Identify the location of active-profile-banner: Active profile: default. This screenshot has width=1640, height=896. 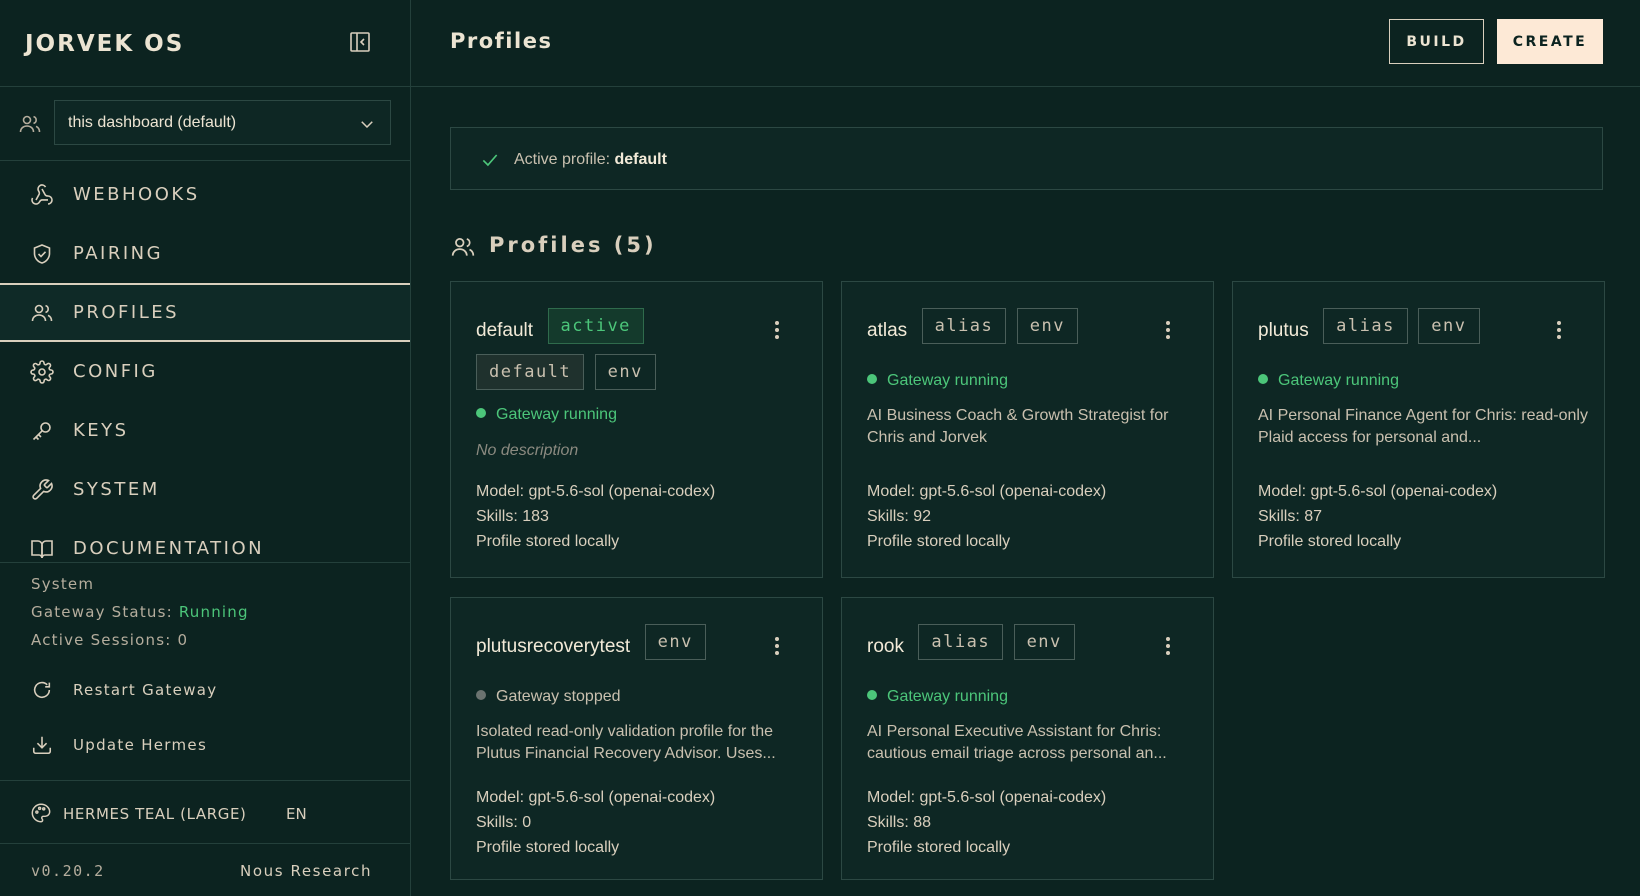
(1026, 158).